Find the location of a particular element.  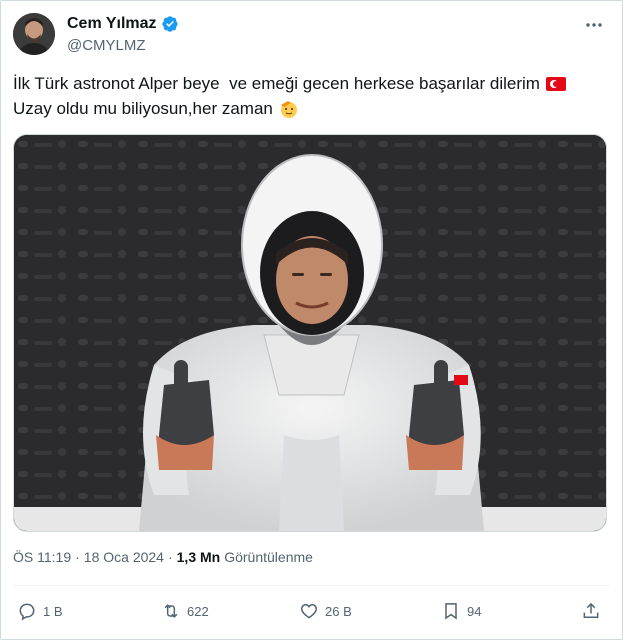

author-name-row: Cem Yılmaz is located at coordinates (123, 24).